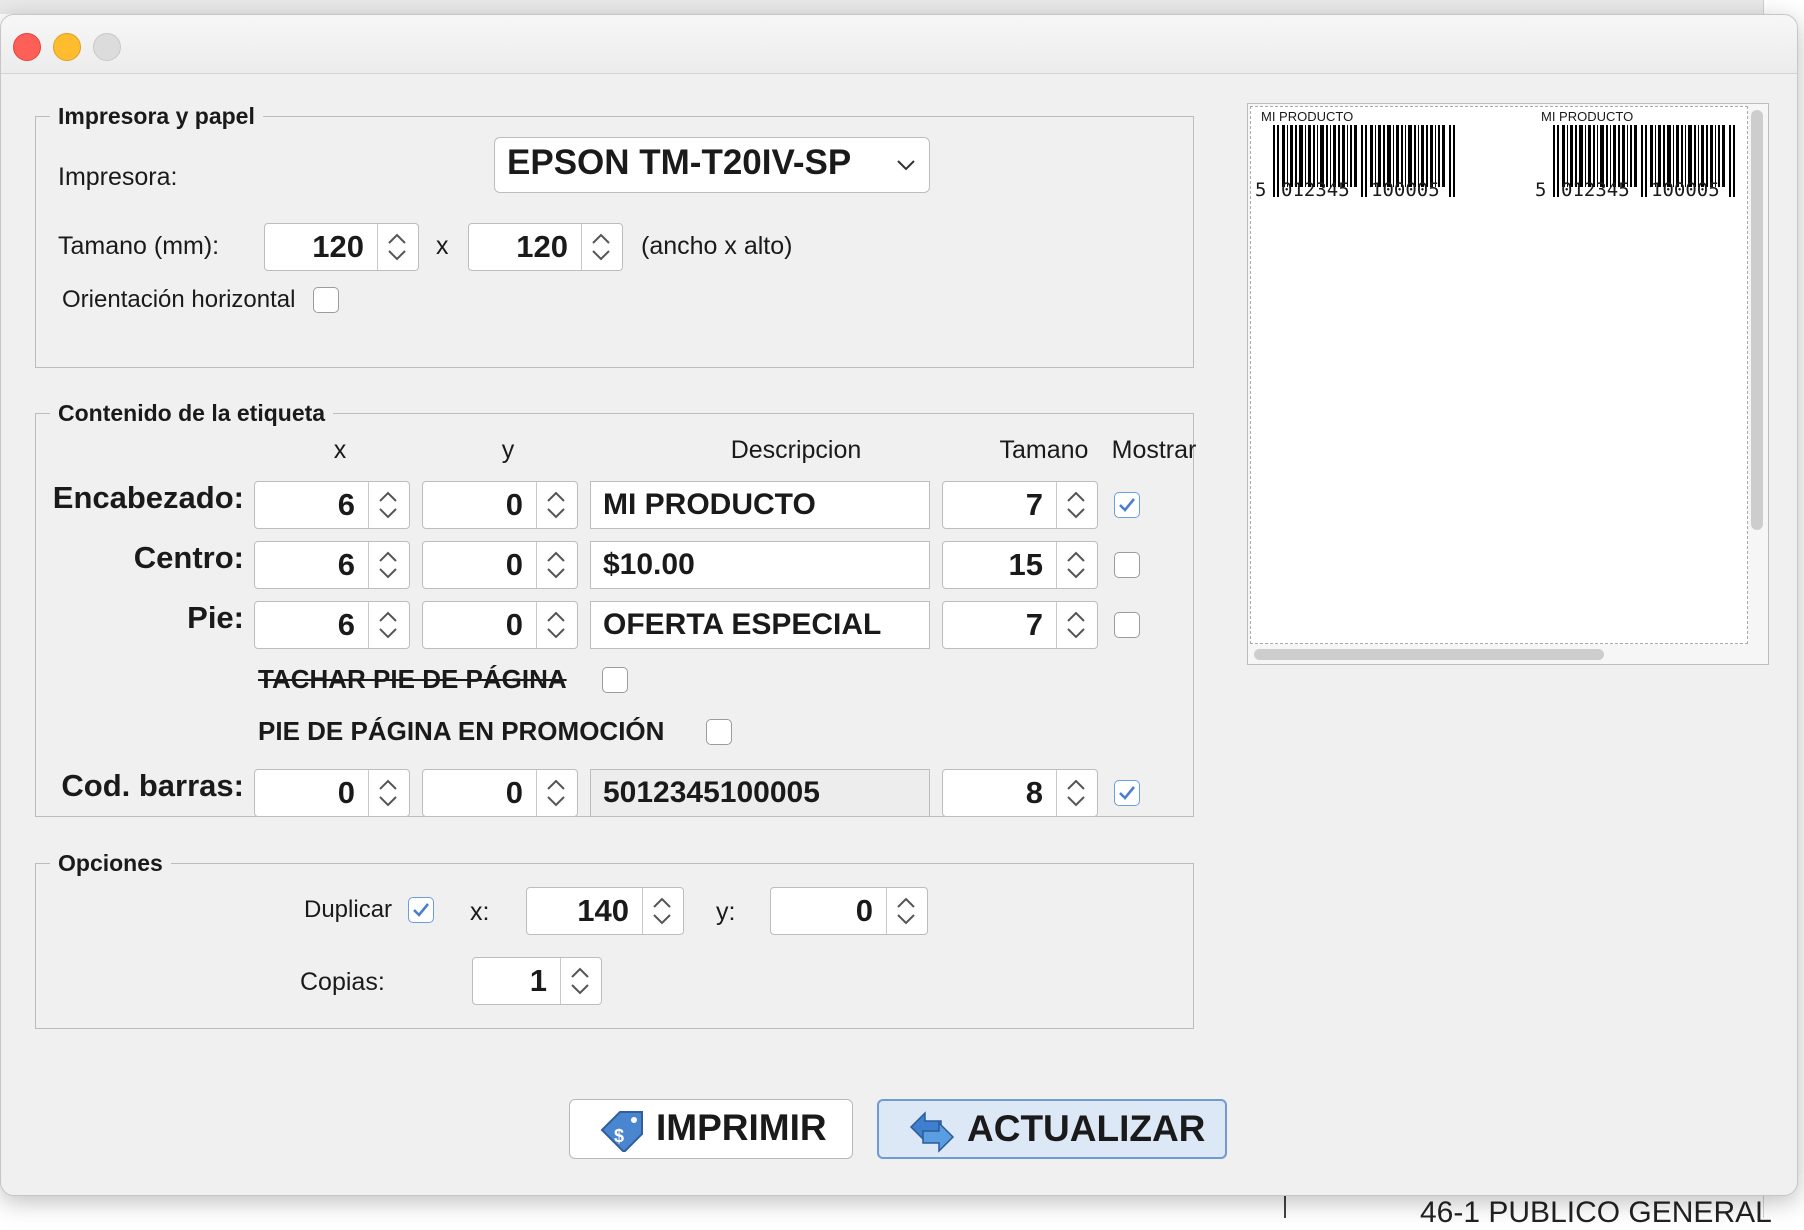  I want to click on minimize-button, so click(67, 47).